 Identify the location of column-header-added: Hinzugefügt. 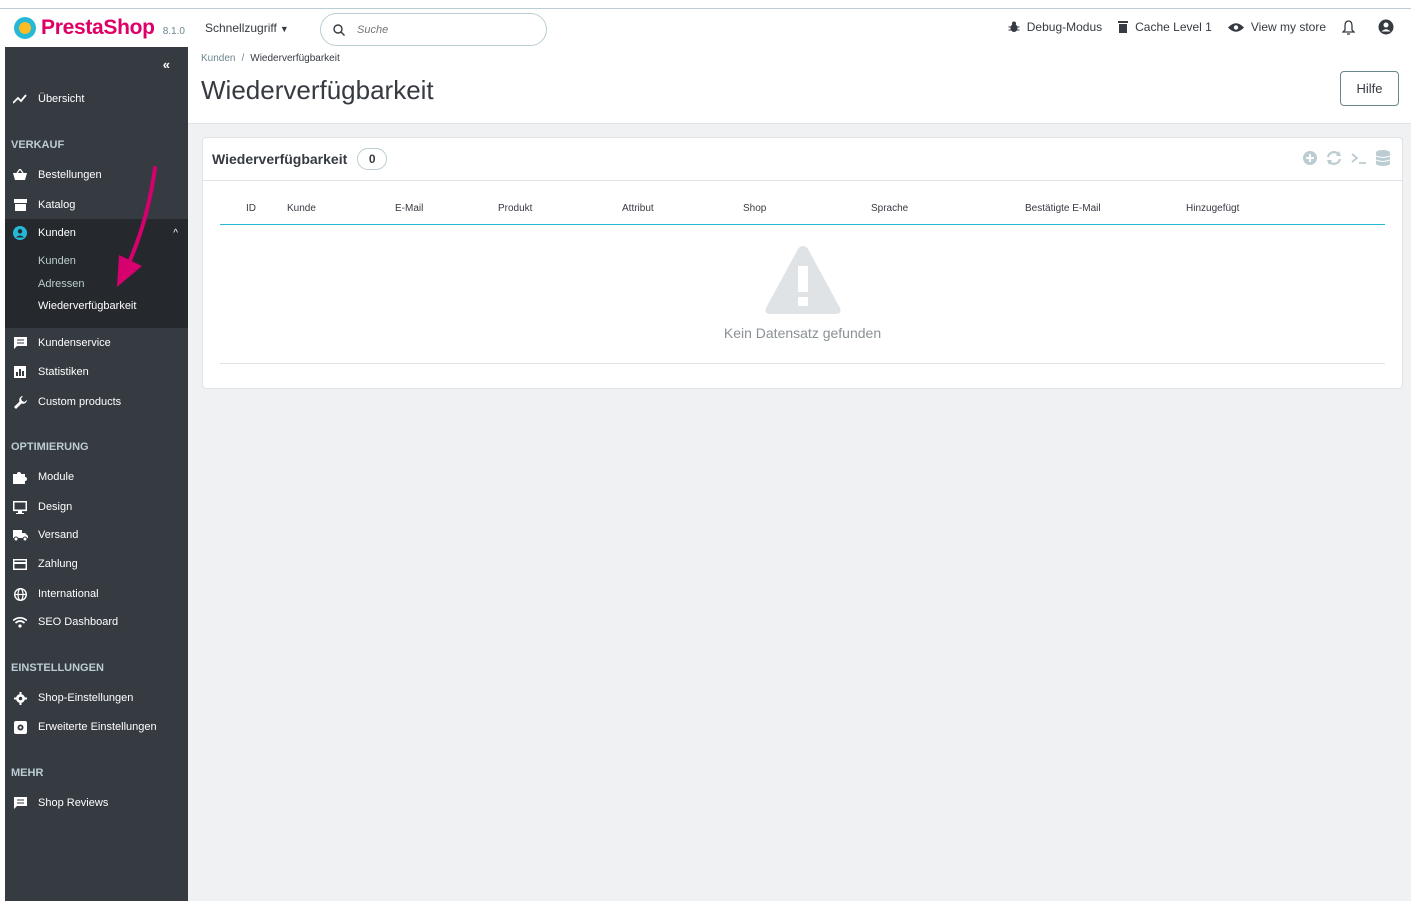
(1212, 208).